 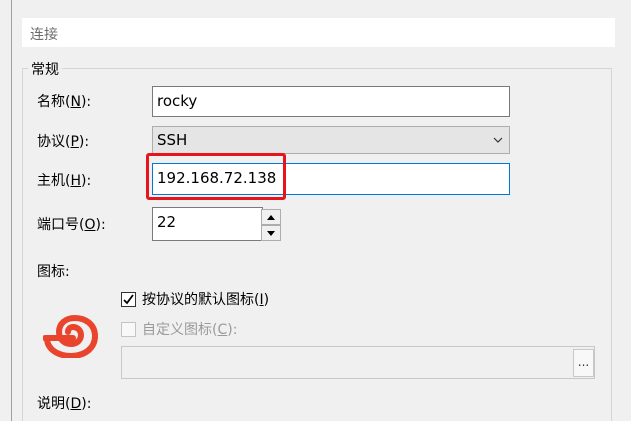 What do you see at coordinates (71, 225) in the screenshot?
I see `port-label: 端口号(O):` at bounding box center [71, 225].